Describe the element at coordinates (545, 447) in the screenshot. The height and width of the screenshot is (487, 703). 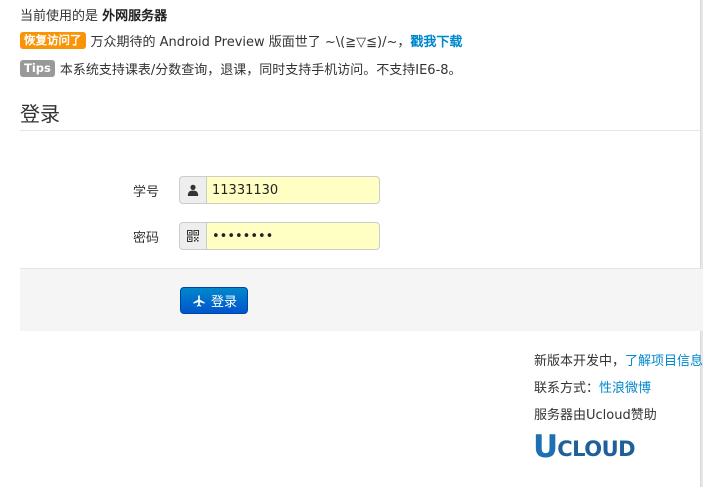
I see `logo-u: U` at that location.